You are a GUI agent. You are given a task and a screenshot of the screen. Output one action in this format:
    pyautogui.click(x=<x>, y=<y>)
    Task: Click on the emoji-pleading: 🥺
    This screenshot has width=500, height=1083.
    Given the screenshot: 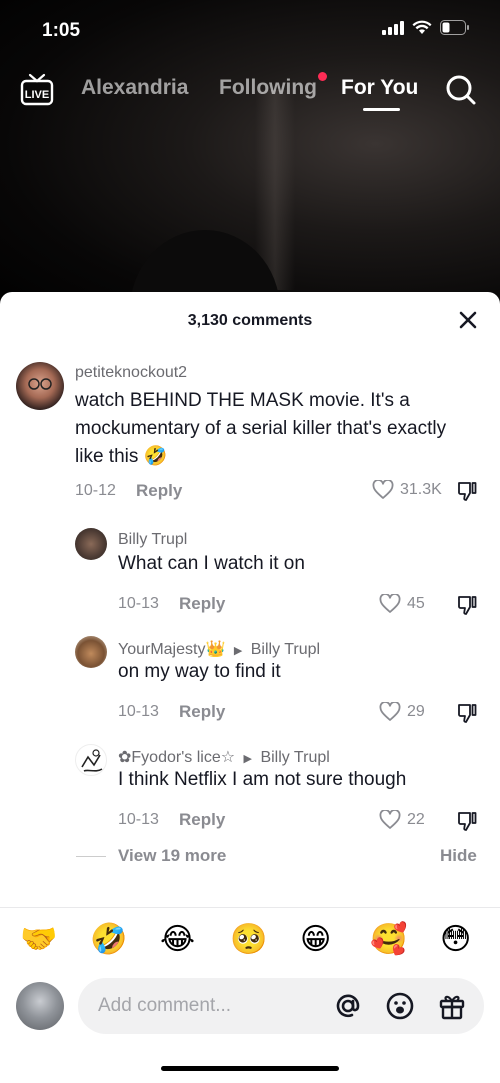 What is the action you would take?
    pyautogui.click(x=248, y=940)
    